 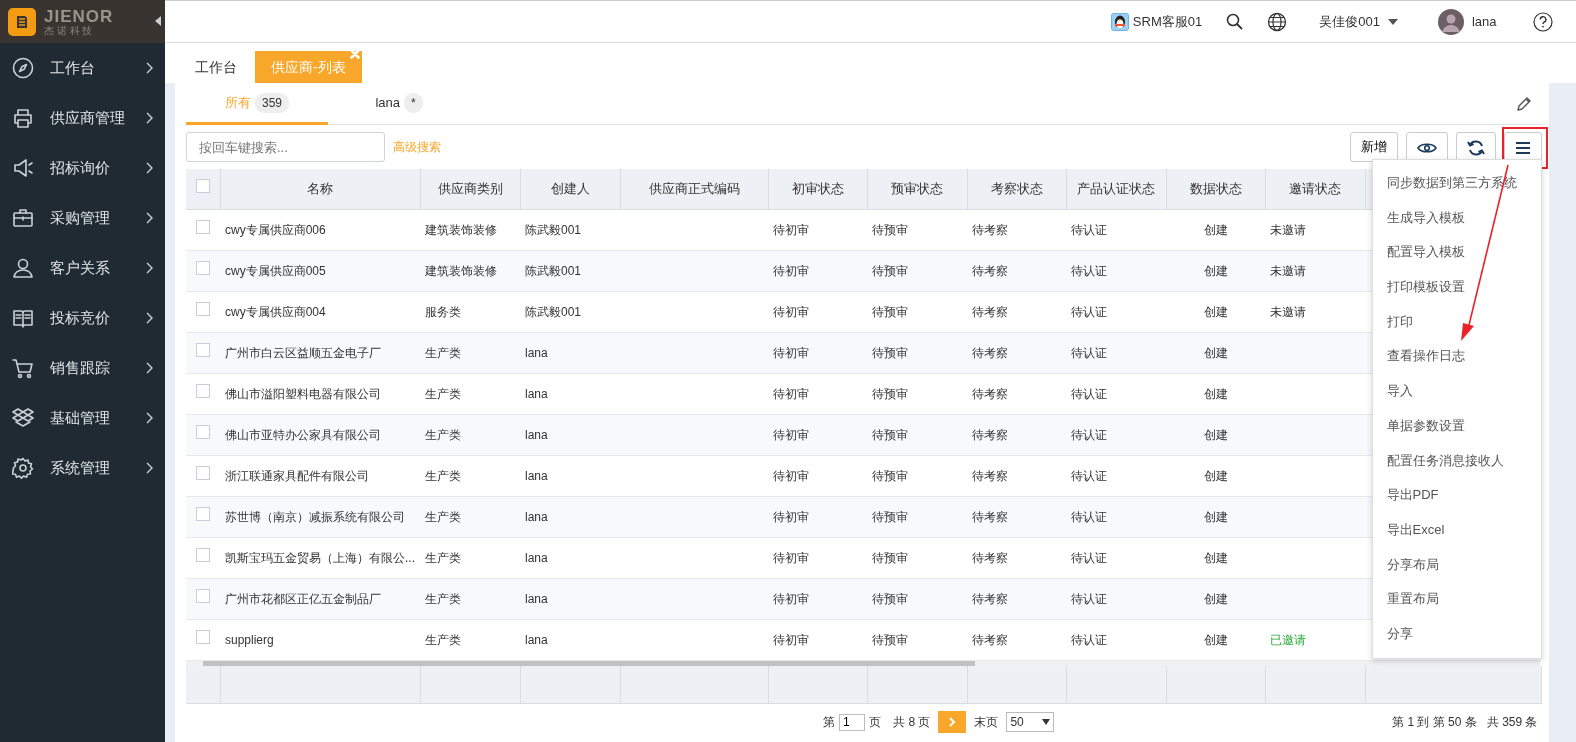 I want to click on column-header: 供应商类别, so click(x=470, y=189).